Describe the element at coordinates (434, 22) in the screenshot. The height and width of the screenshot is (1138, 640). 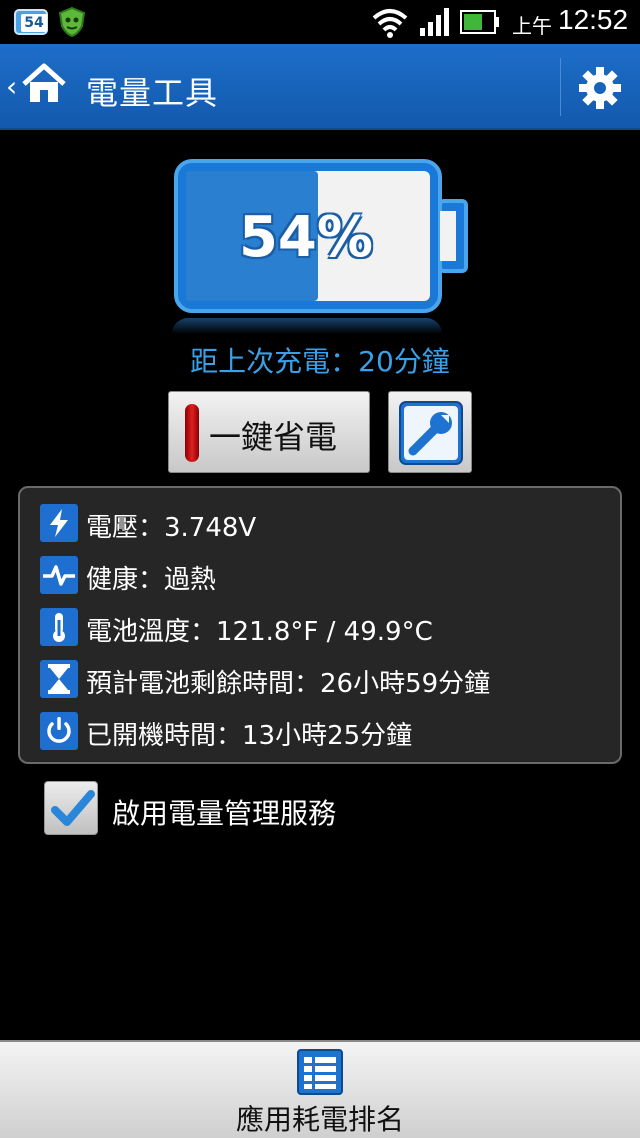
I see `signal-icon` at that location.